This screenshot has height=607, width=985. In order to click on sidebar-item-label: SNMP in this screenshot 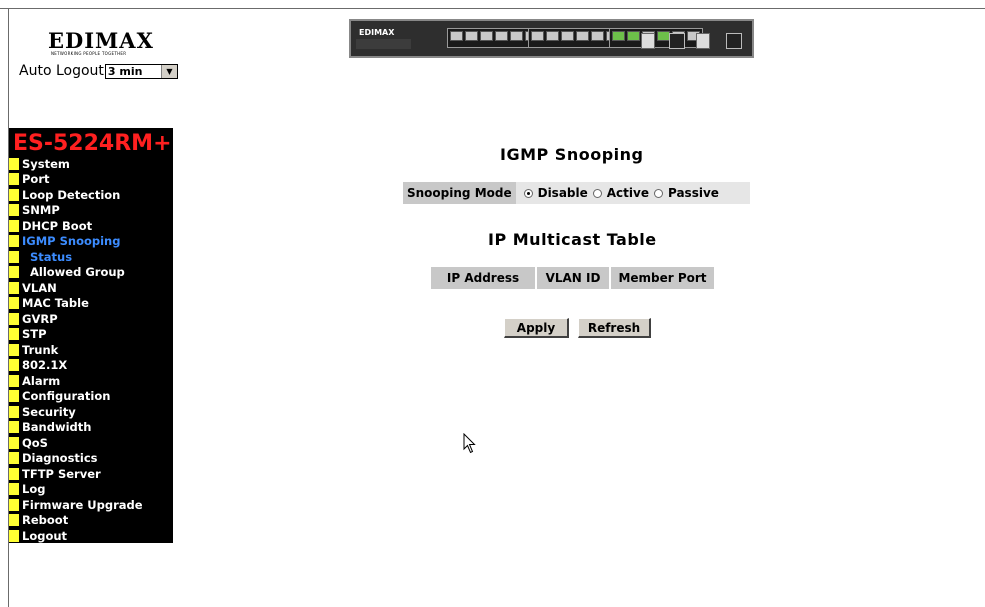, I will do `click(41, 210)`.